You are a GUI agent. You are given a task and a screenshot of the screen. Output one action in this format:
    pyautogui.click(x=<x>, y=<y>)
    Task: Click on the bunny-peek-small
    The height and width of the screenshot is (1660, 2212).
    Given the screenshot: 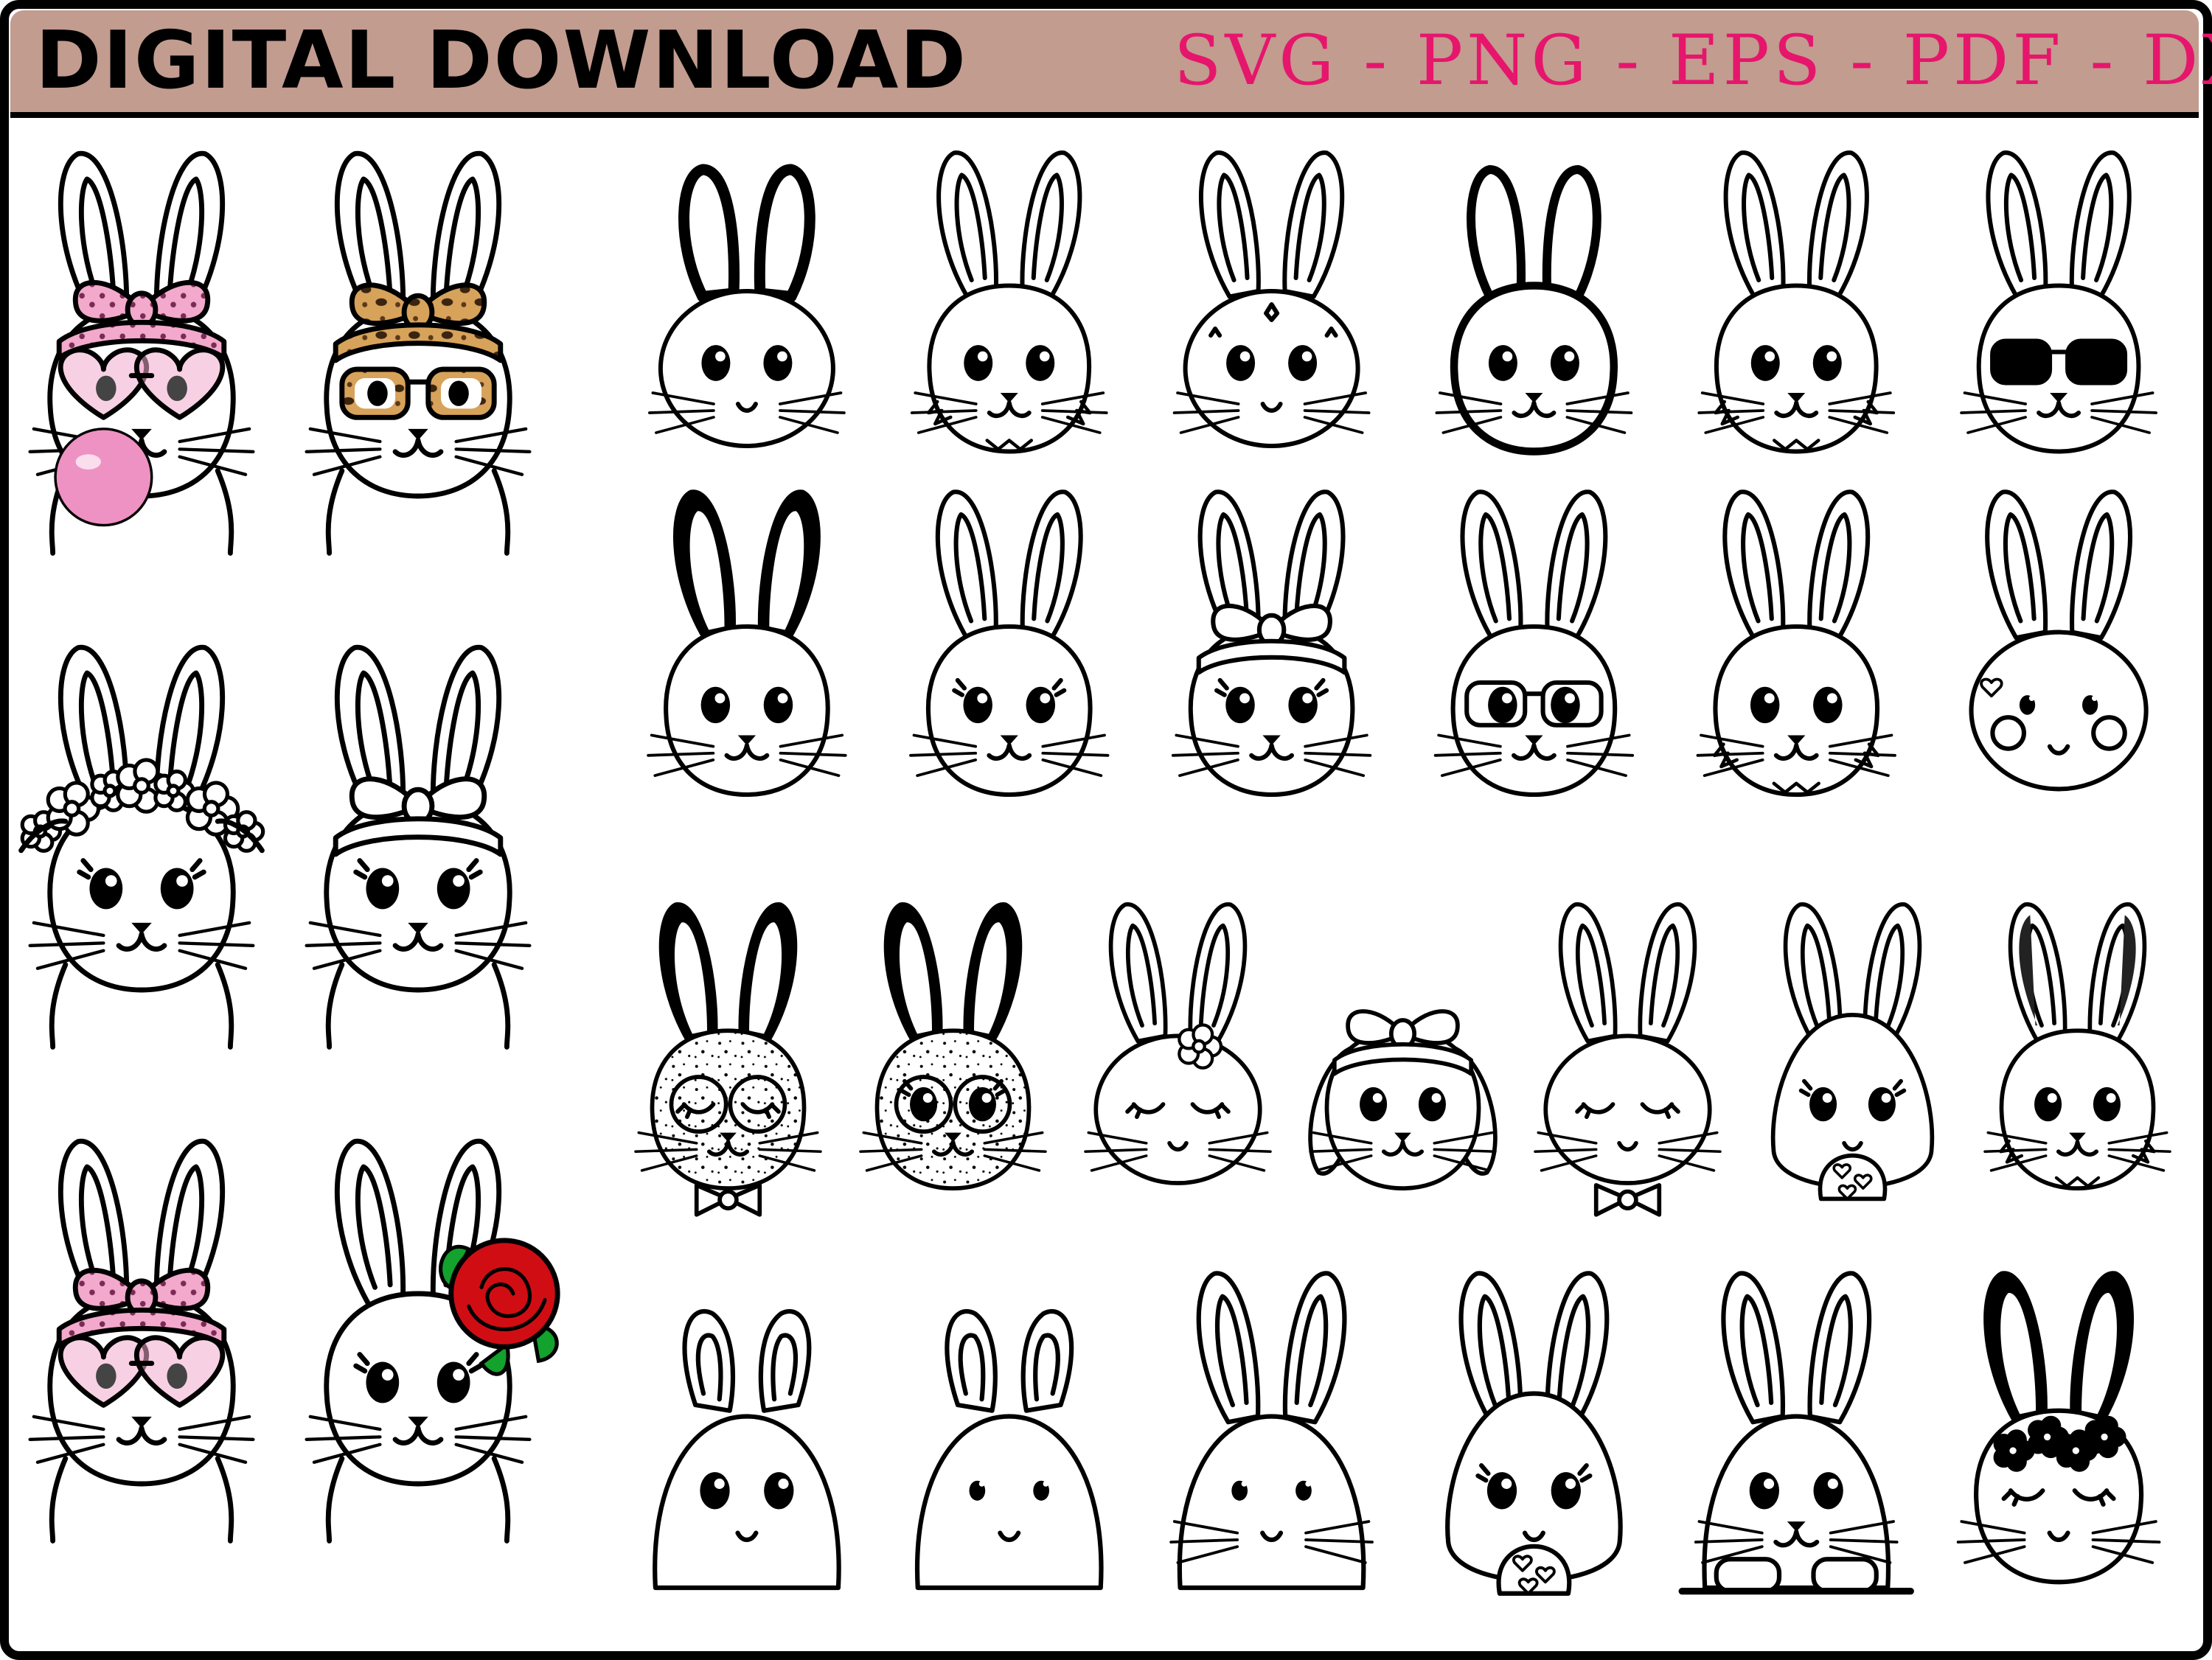 What is the action you would take?
    pyautogui.click(x=747, y=1450)
    